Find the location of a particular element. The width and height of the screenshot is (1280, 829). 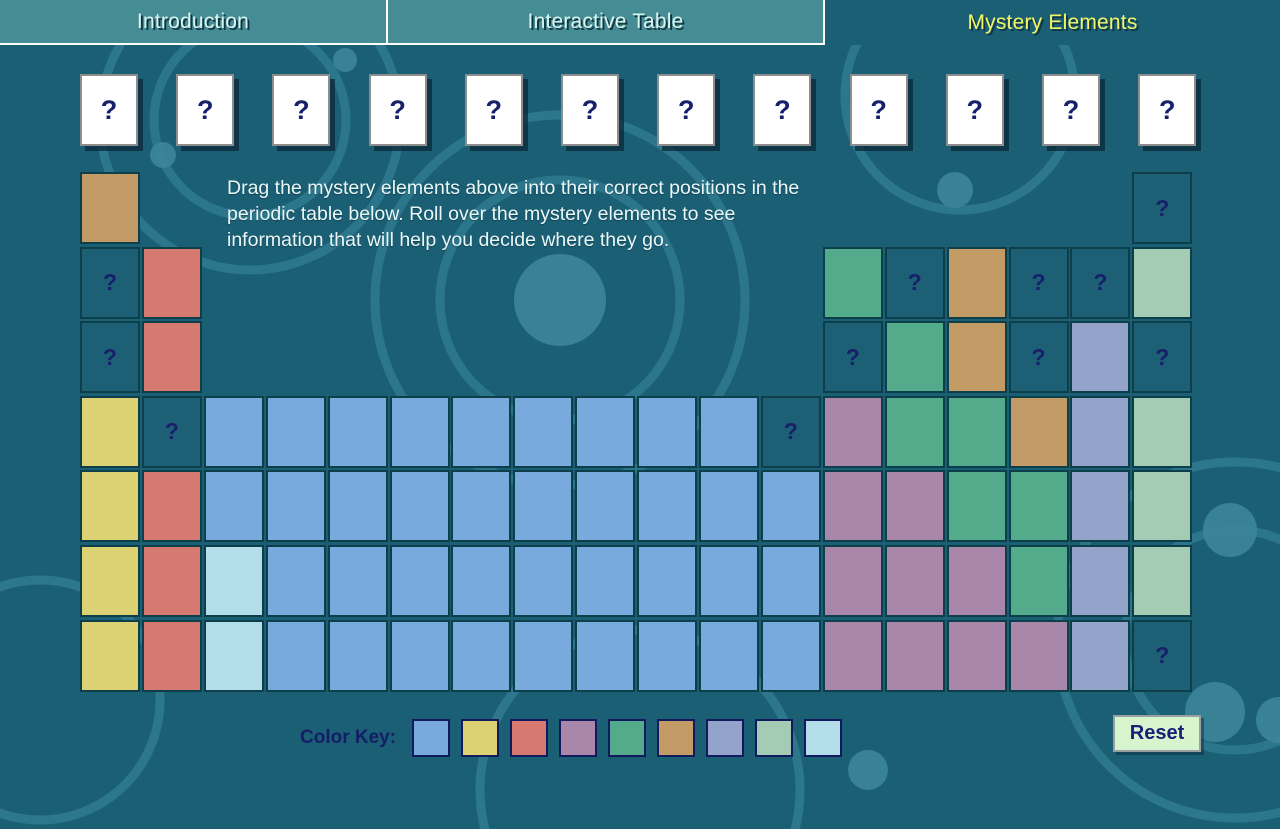

reset-button: Reset is located at coordinates (1157, 733).